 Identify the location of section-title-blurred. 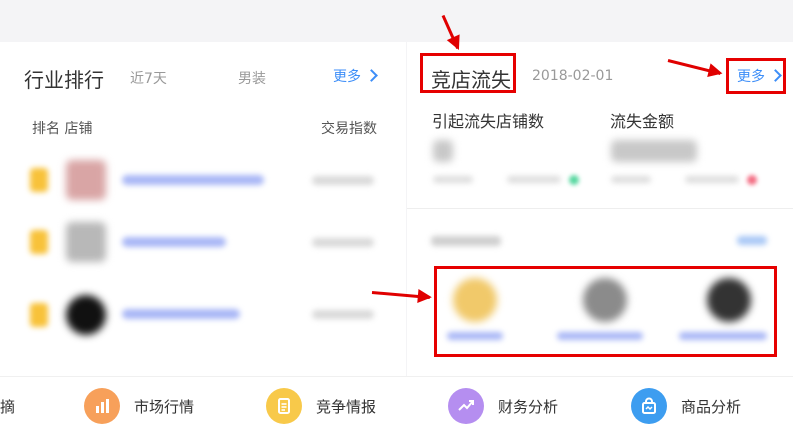
(466, 241).